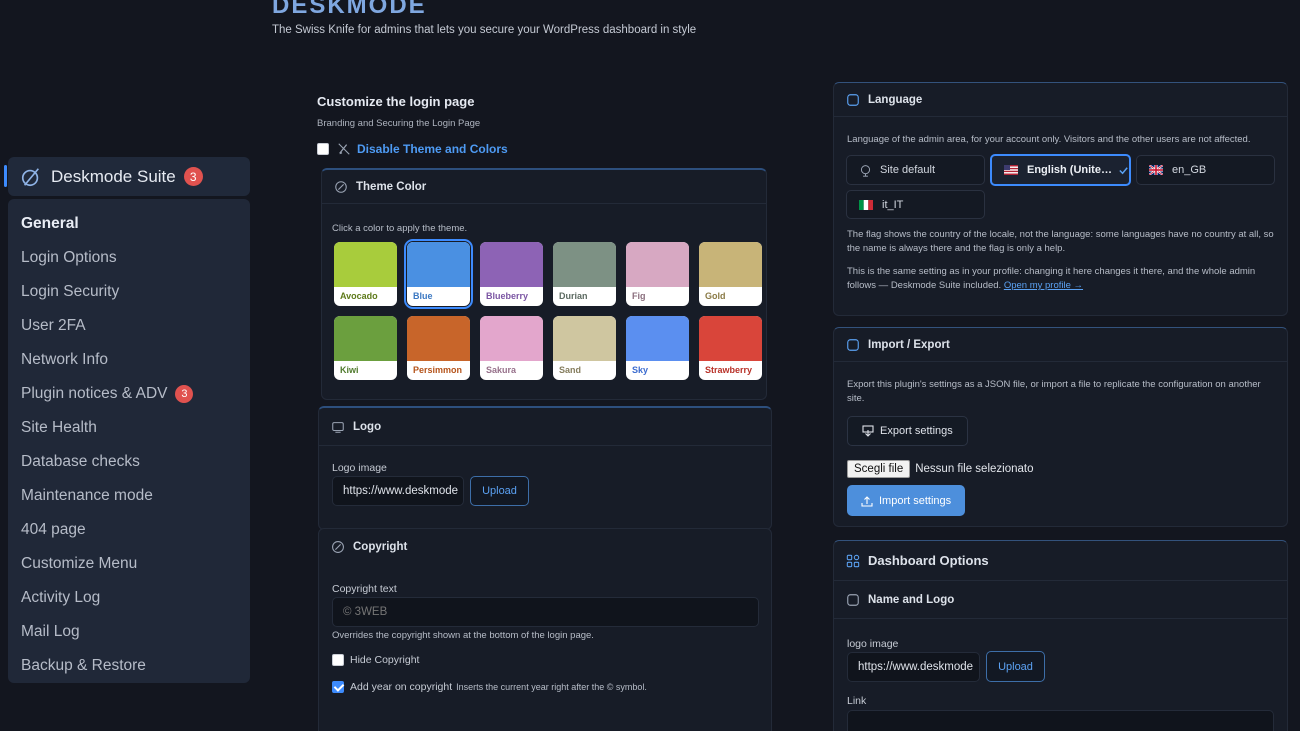  What do you see at coordinates (79, 563) in the screenshot?
I see `sidebar-item-label: Customize Menu` at bounding box center [79, 563].